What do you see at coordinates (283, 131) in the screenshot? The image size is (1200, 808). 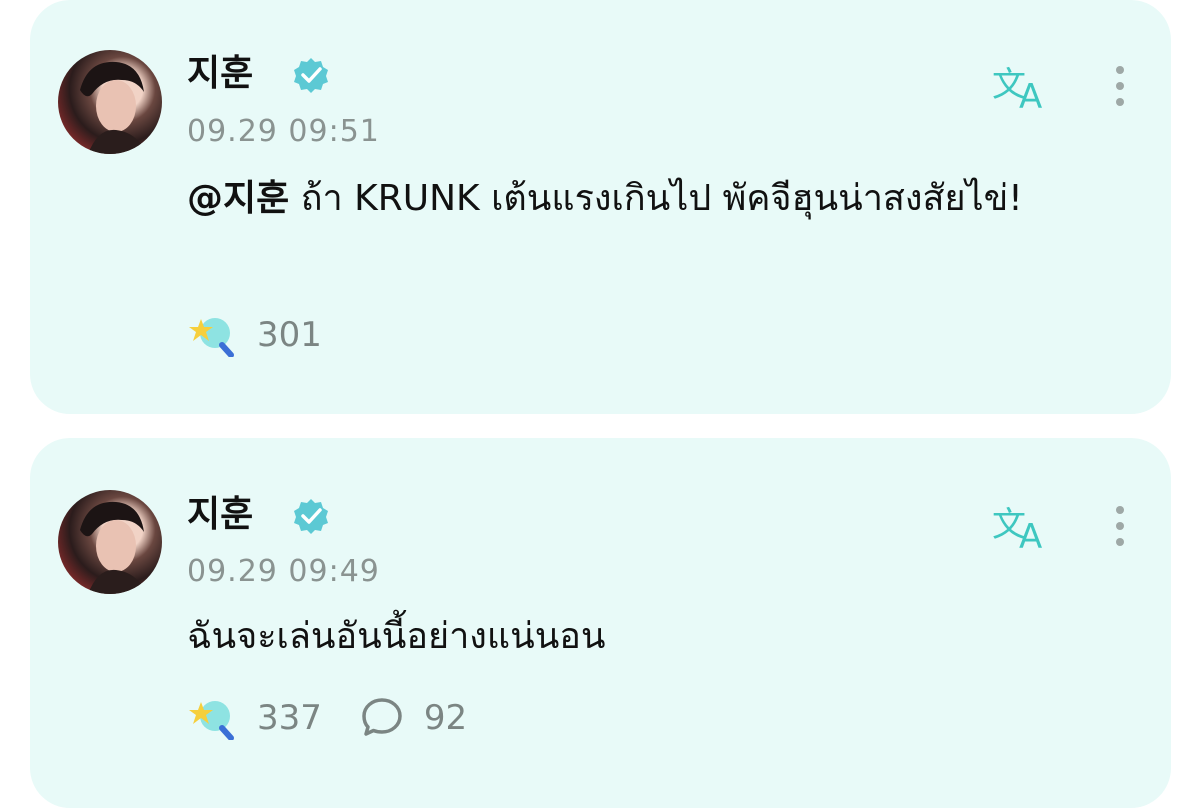 I see `post-timestamp: 09.29 09:51` at bounding box center [283, 131].